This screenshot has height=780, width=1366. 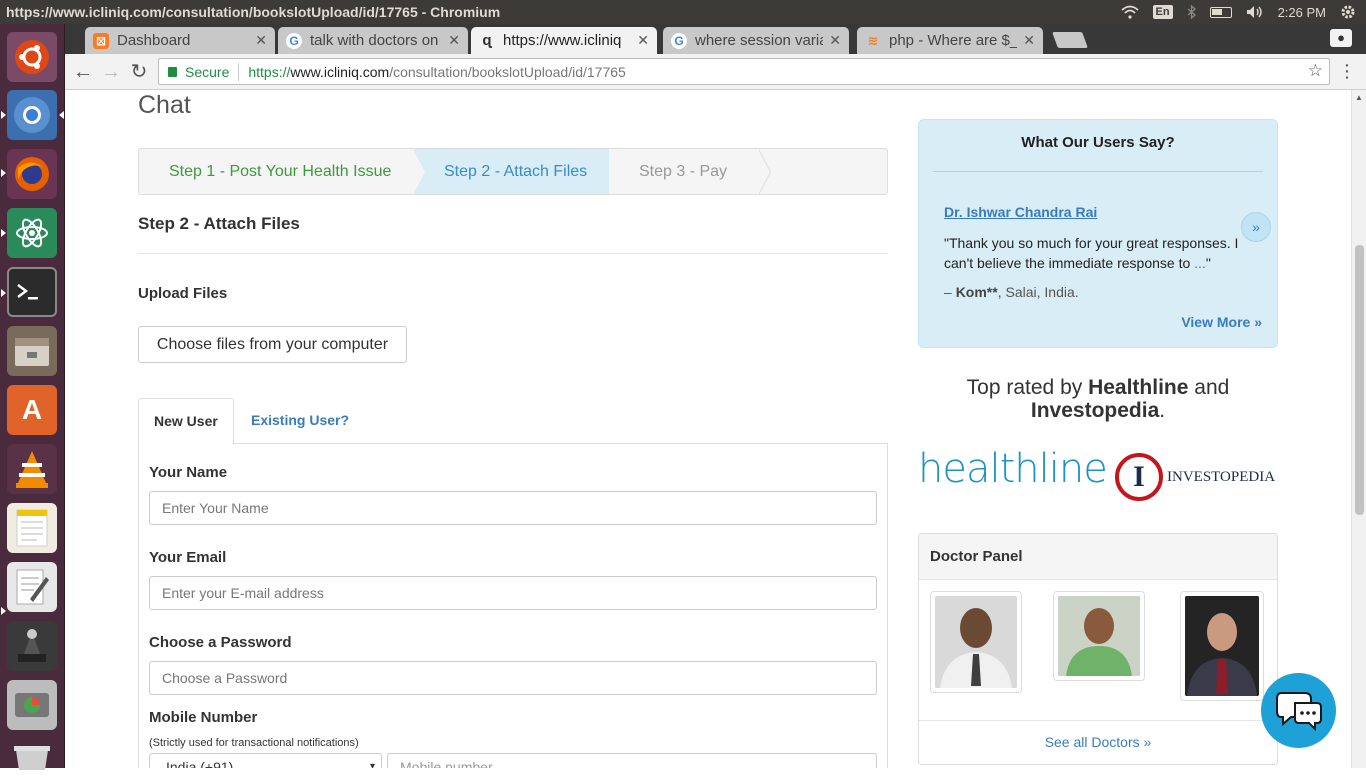 What do you see at coordinates (139, 72) in the screenshot?
I see `reload-icon: ↻` at bounding box center [139, 72].